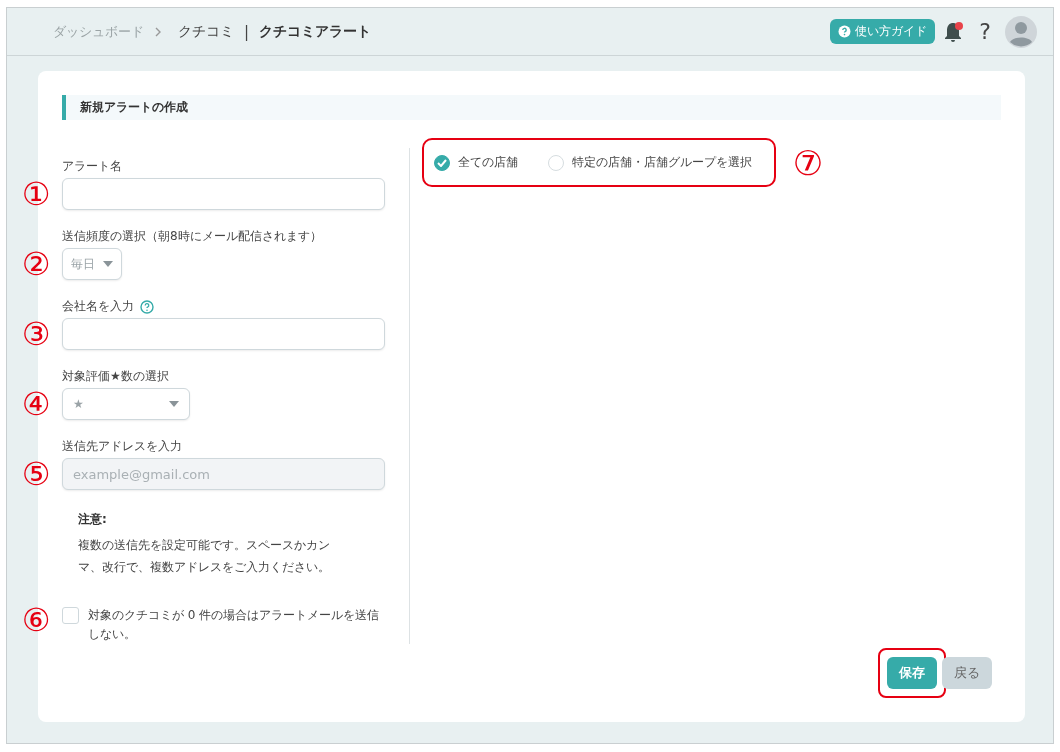 The width and height of the screenshot is (1060, 752). Describe the element at coordinates (70, 615) in the screenshot. I see `checkbox` at that location.